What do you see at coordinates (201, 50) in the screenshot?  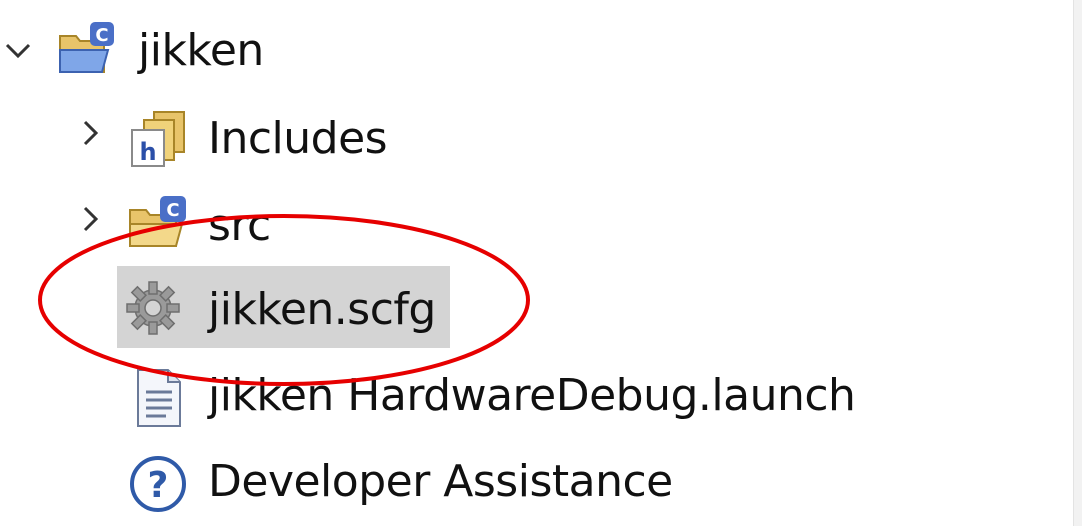 I see `project-label: jikken` at bounding box center [201, 50].